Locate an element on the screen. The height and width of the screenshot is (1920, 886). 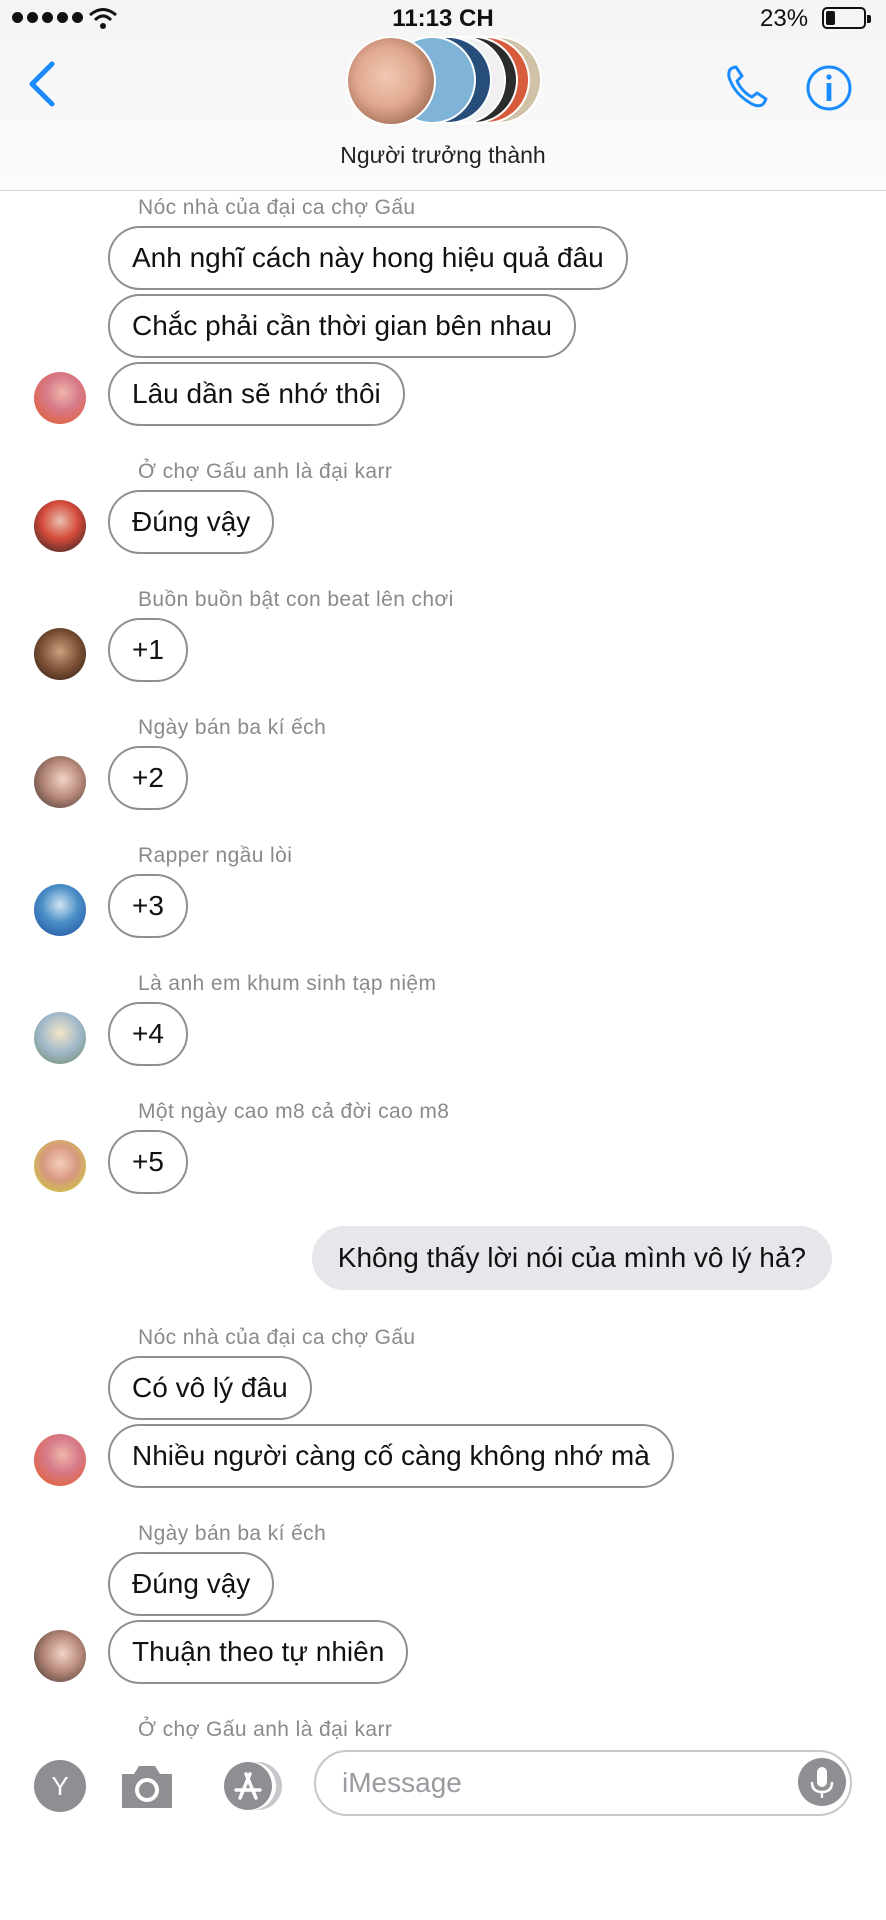
message-bubble: Anh nghĩ cách này hong hiệu quả đâu is located at coordinates (368, 258).